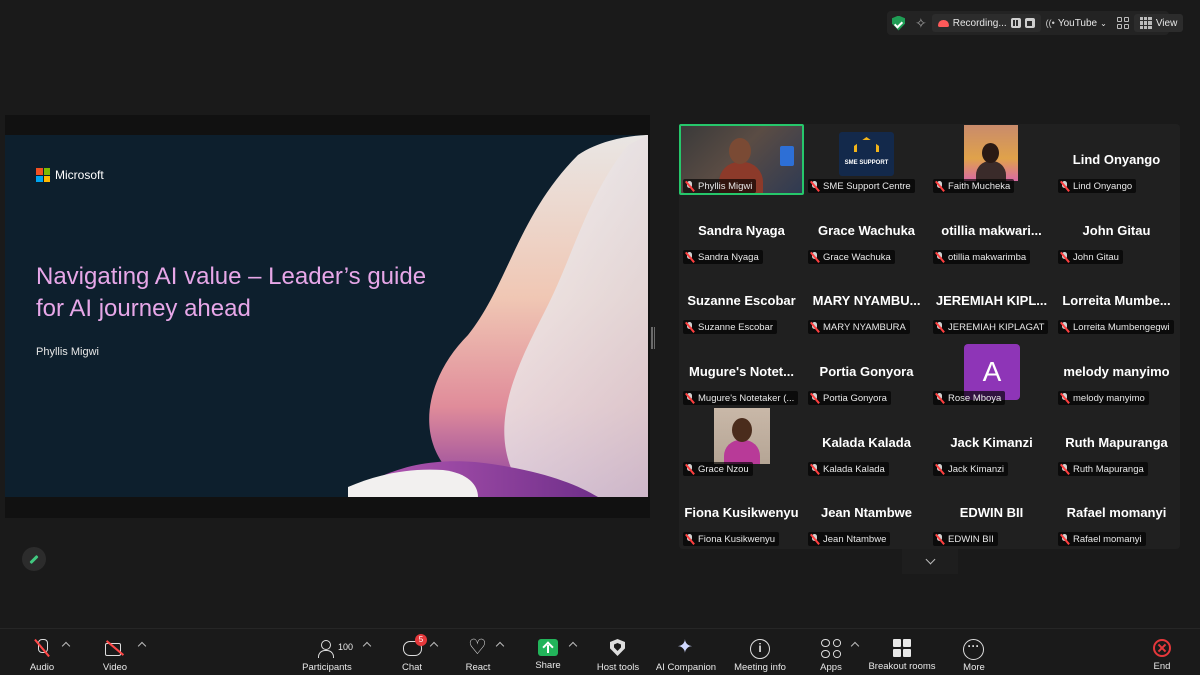 The image size is (1200, 675). Describe the element at coordinates (1103, 398) in the screenshot. I see `participant-label: melody manyimo` at that location.